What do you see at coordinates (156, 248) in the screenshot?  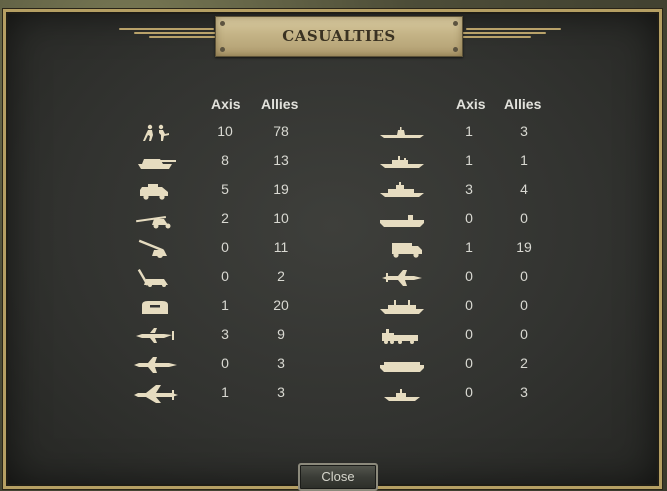 I see `artillery-icon` at bounding box center [156, 248].